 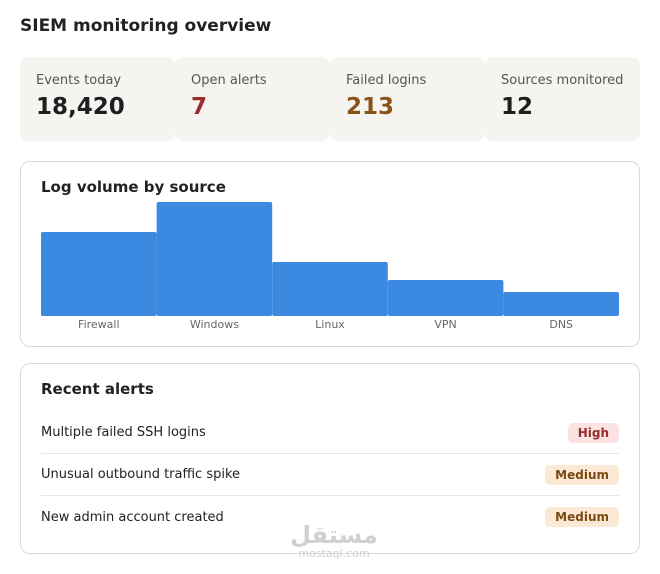 What do you see at coordinates (370, 107) in the screenshot?
I see `stat-value: 213` at bounding box center [370, 107].